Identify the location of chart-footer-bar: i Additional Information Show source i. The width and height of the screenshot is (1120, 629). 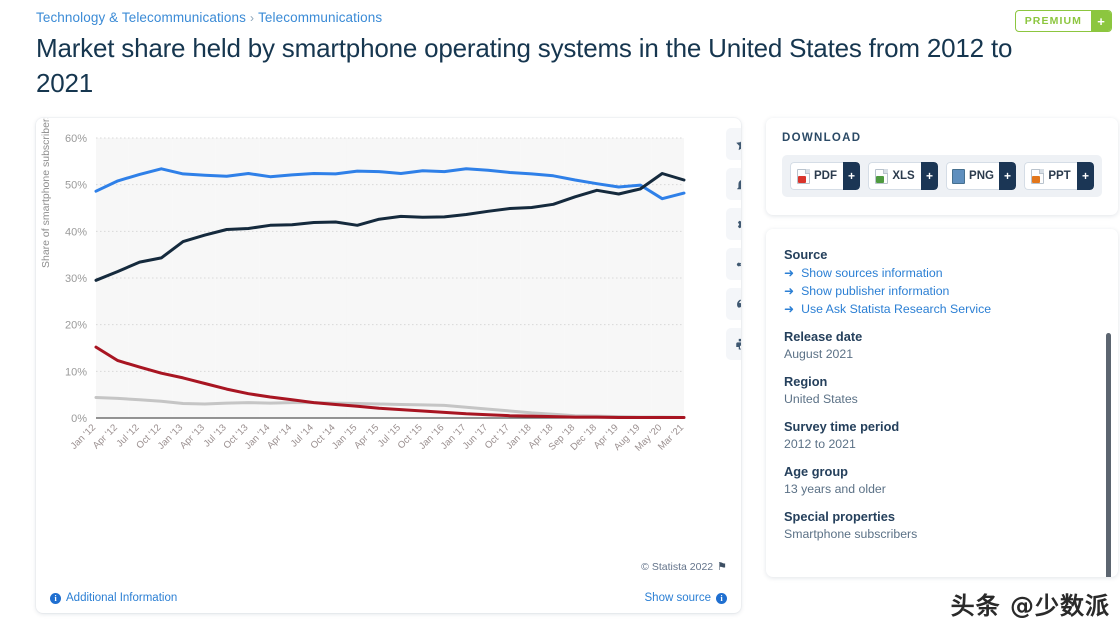
(388, 598).